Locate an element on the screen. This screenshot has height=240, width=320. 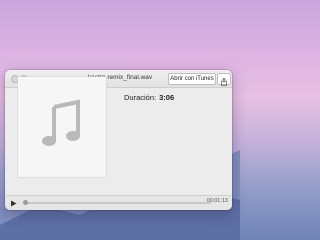
current-time: 00:01:13 is located at coordinates (217, 201).